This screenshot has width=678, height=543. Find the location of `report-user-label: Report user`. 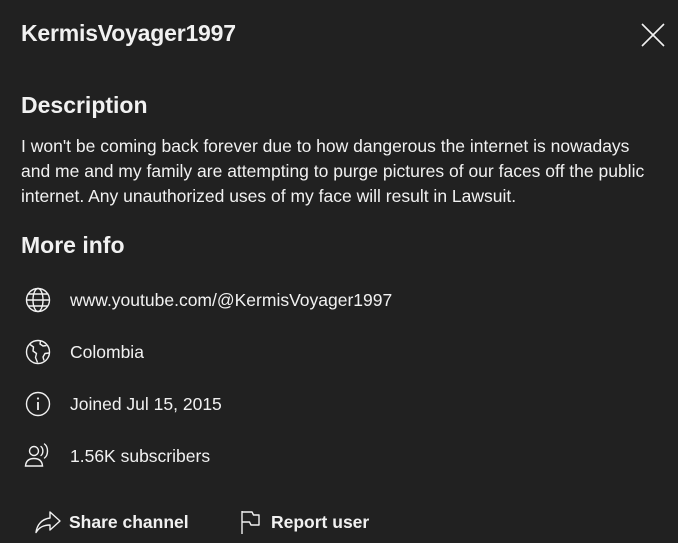

report-user-label: Report user is located at coordinates (320, 521).